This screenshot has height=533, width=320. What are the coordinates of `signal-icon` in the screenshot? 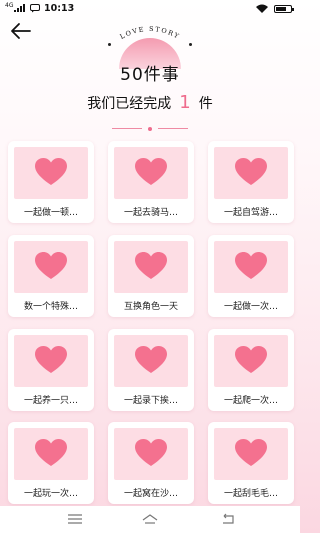 It's located at (19, 8).